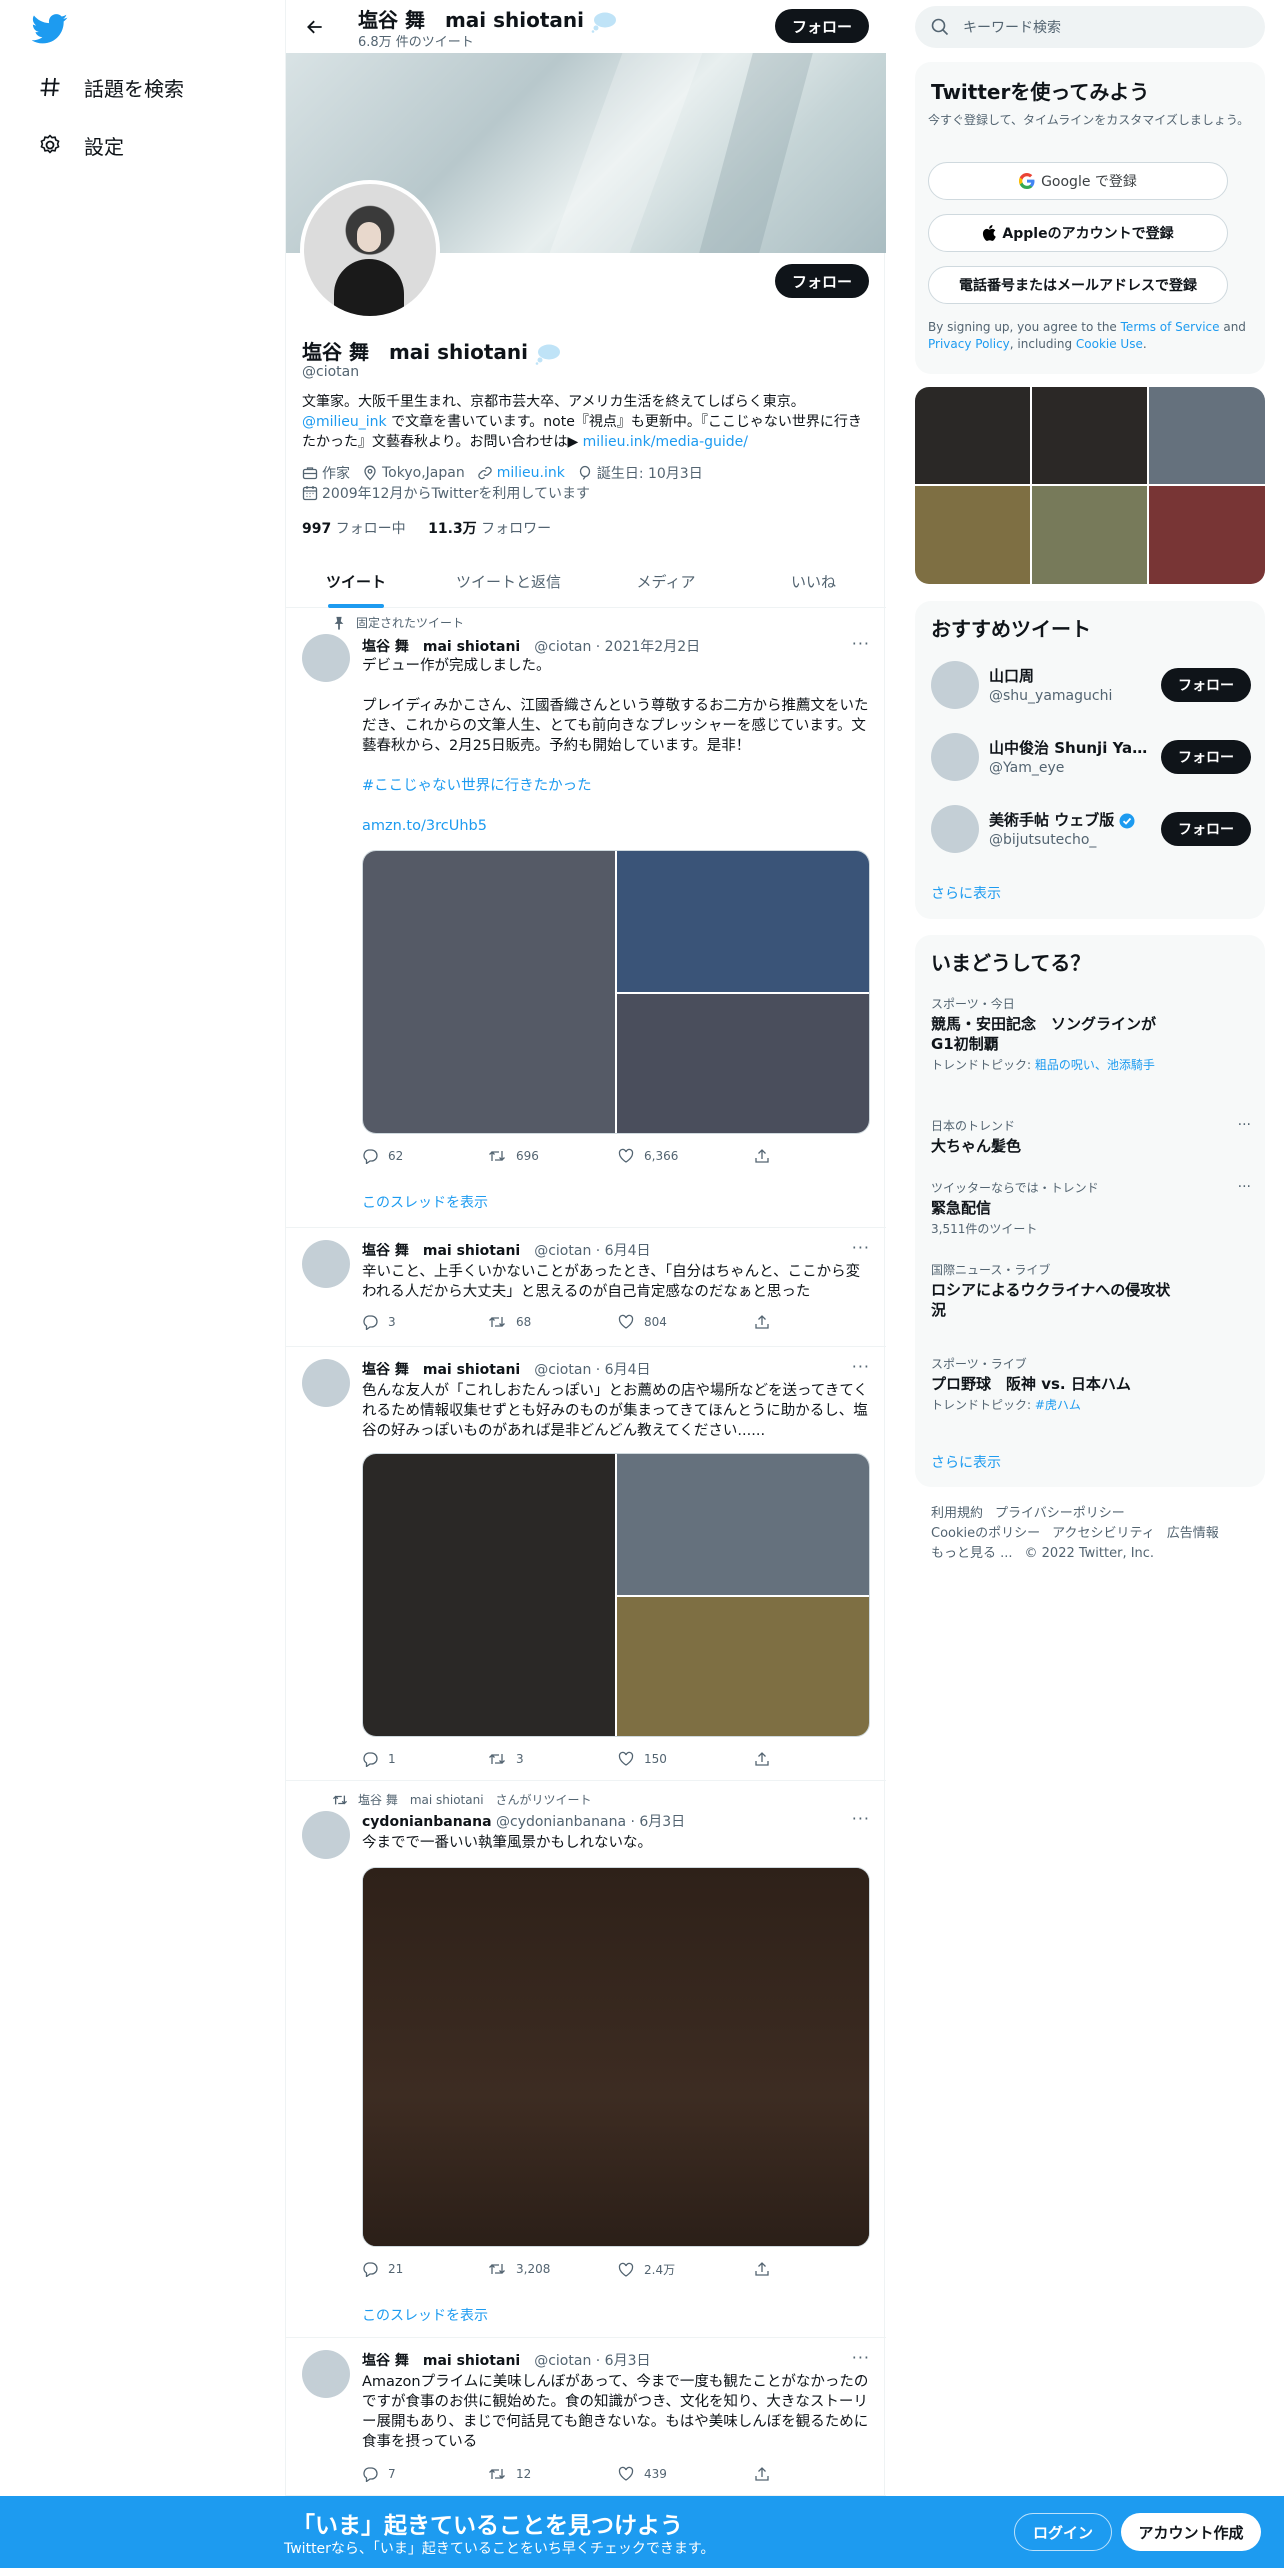  What do you see at coordinates (1078, 233) in the screenshot?
I see `apple-signup-button: Appleのアカウントで登録` at bounding box center [1078, 233].